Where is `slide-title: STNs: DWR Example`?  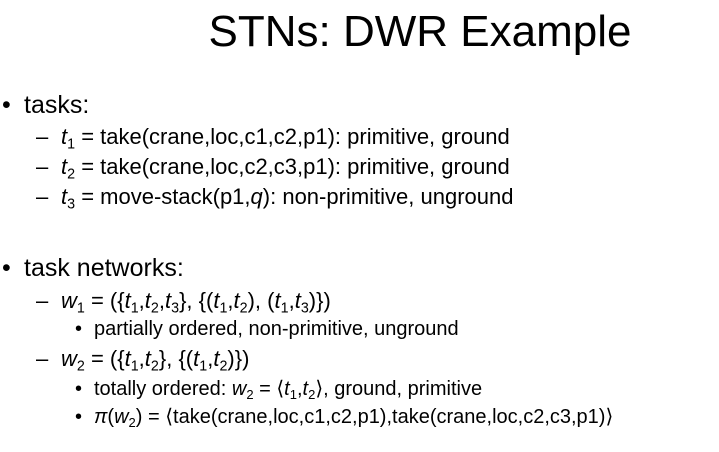 slide-title: STNs: DWR Example is located at coordinates (420, 31).